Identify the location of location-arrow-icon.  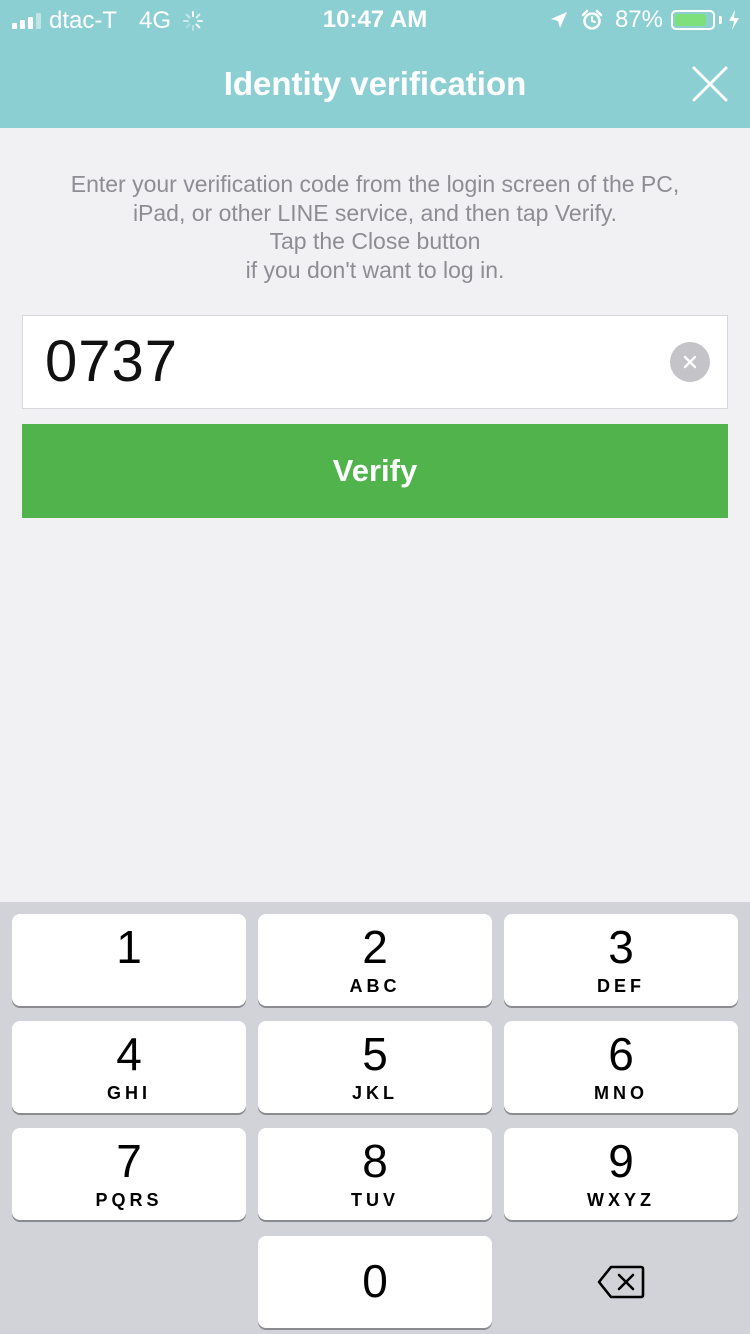
(559, 20).